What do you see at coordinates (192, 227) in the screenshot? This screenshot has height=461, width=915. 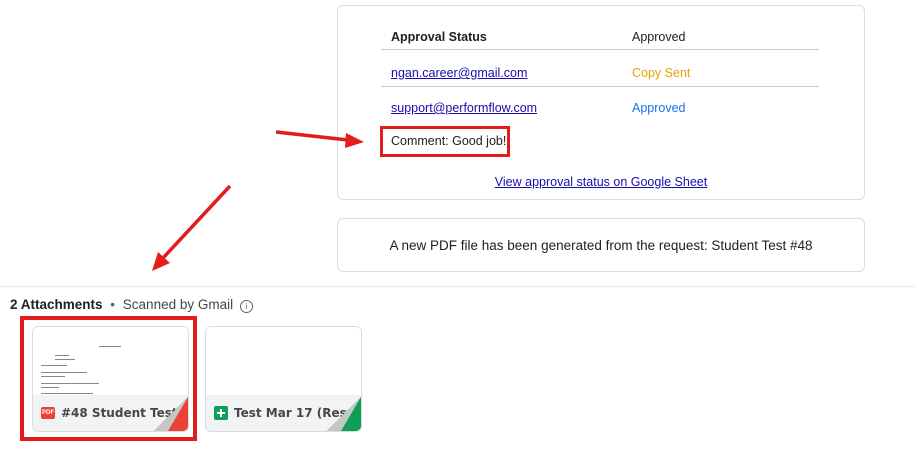 I see `arrow-to-attachment-icon` at bounding box center [192, 227].